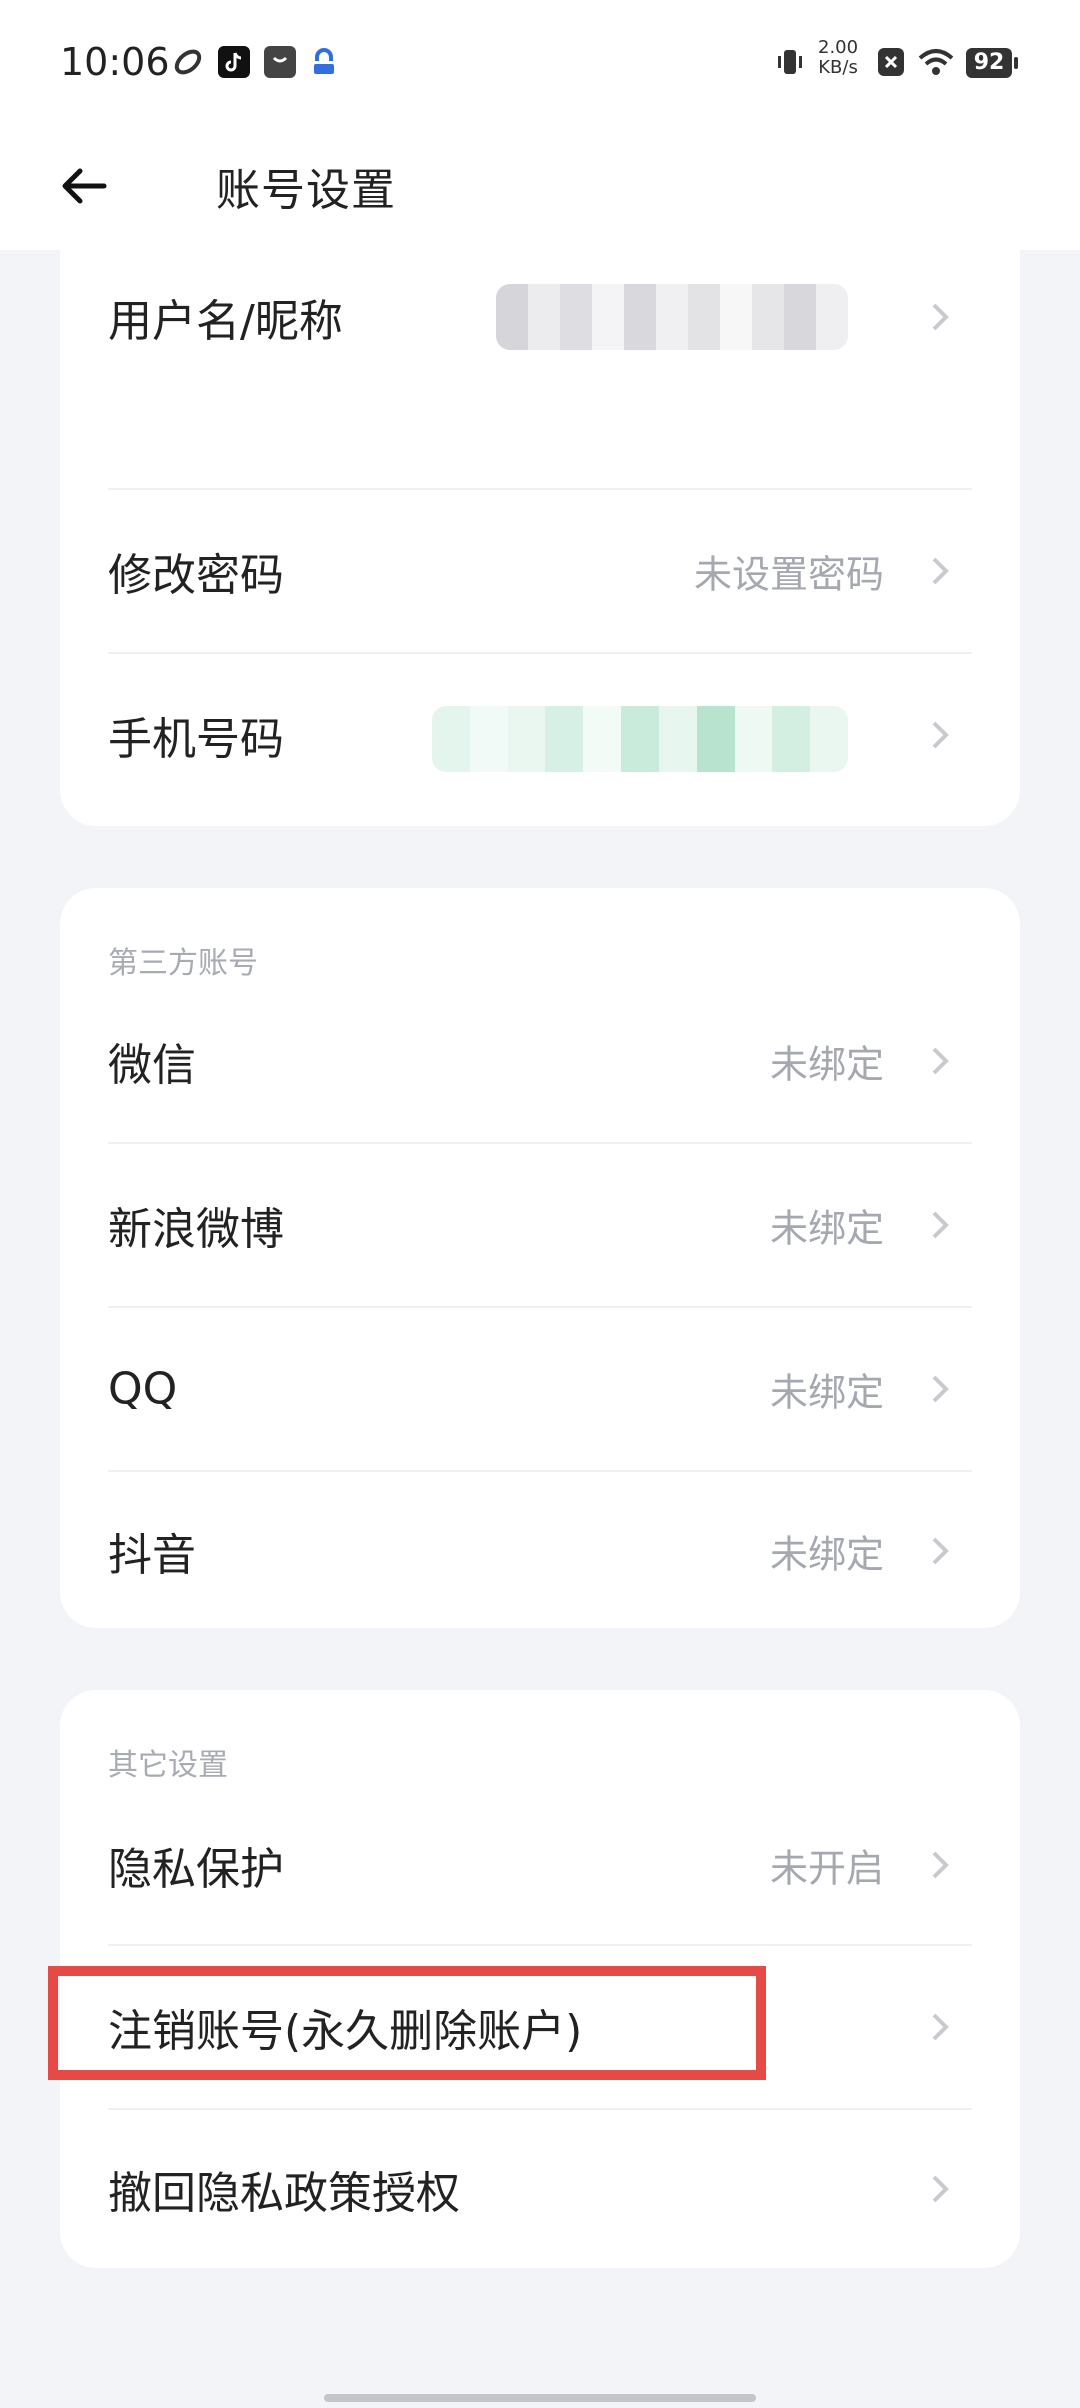 This screenshot has height=2408, width=1080. What do you see at coordinates (196, 575) in the screenshot?
I see `change-password-label: 修改密码` at bounding box center [196, 575].